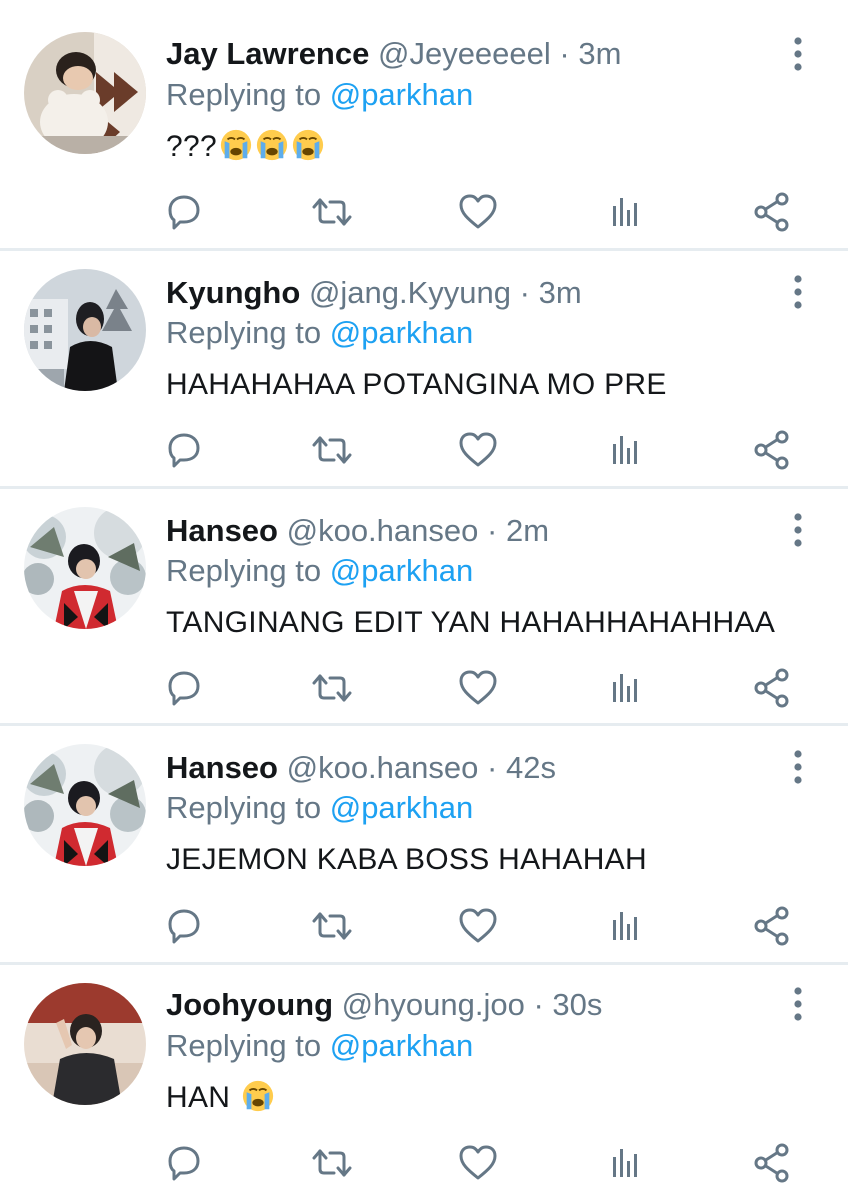 This screenshot has width=848, height=1200. I want to click on reply-text: TANGINANG EDIT YAN HAHAHHAHAHHAA, so click(470, 623).